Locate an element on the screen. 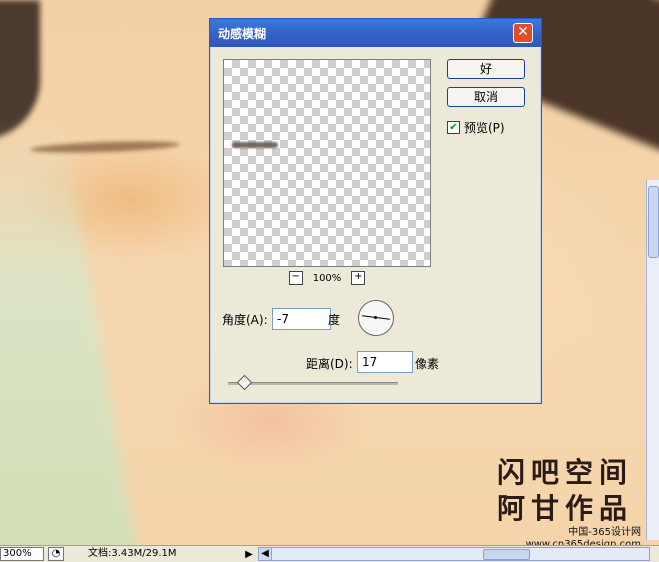 The image size is (659, 562). angle-input: -7 is located at coordinates (301, 319).